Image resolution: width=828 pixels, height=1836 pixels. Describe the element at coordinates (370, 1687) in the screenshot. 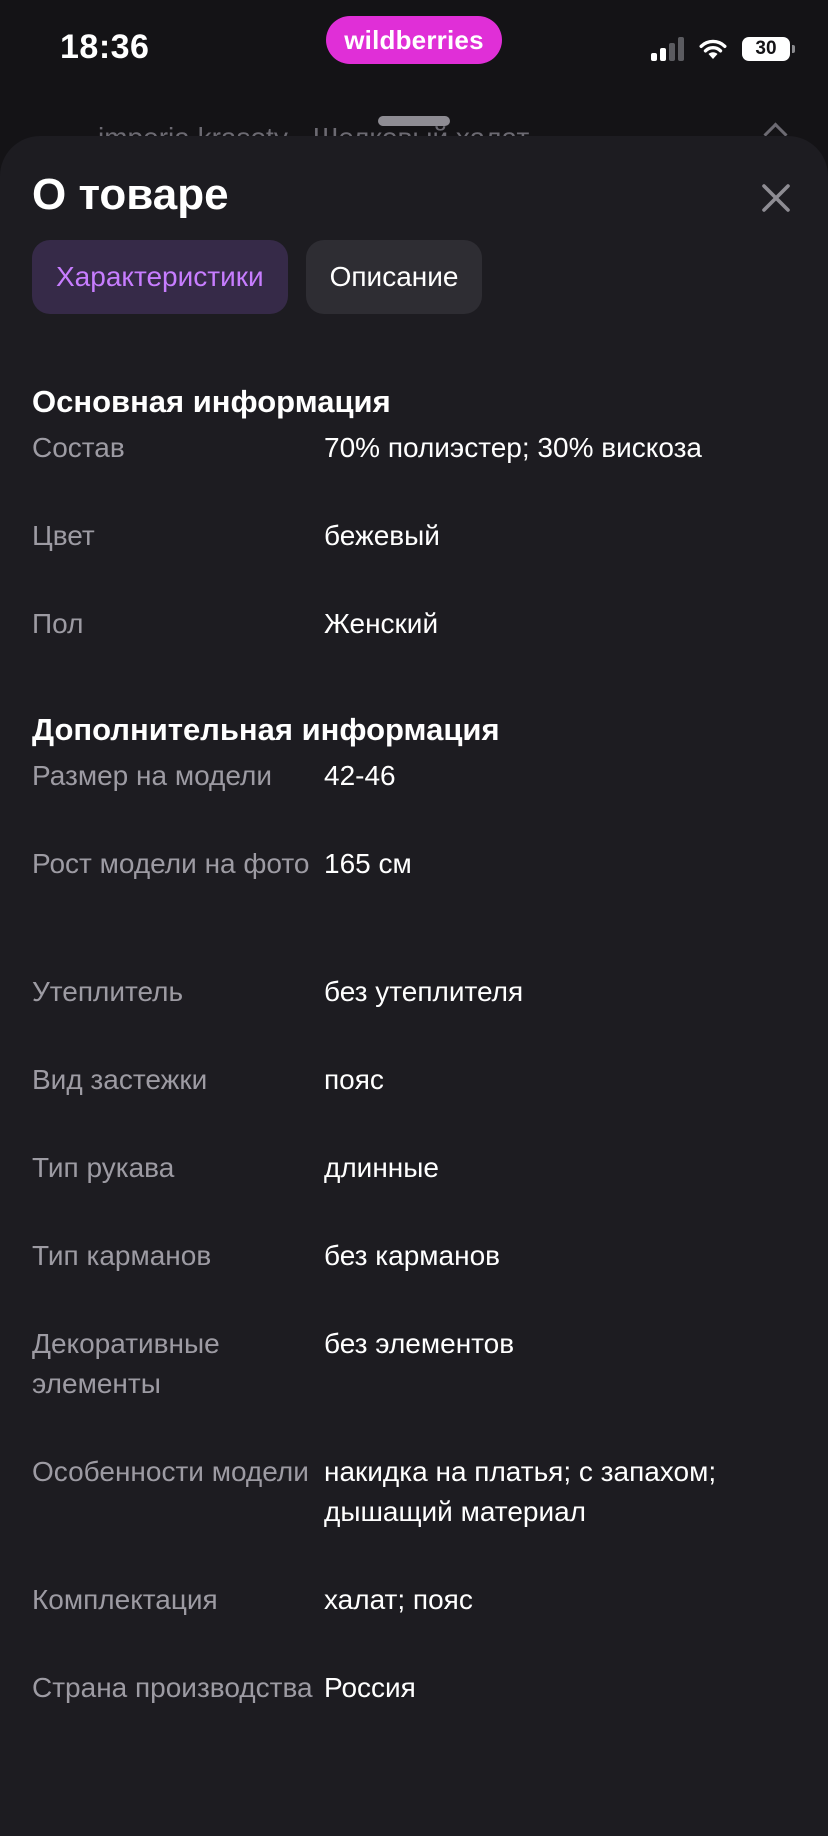

I see `spec-value: Россия` at that location.